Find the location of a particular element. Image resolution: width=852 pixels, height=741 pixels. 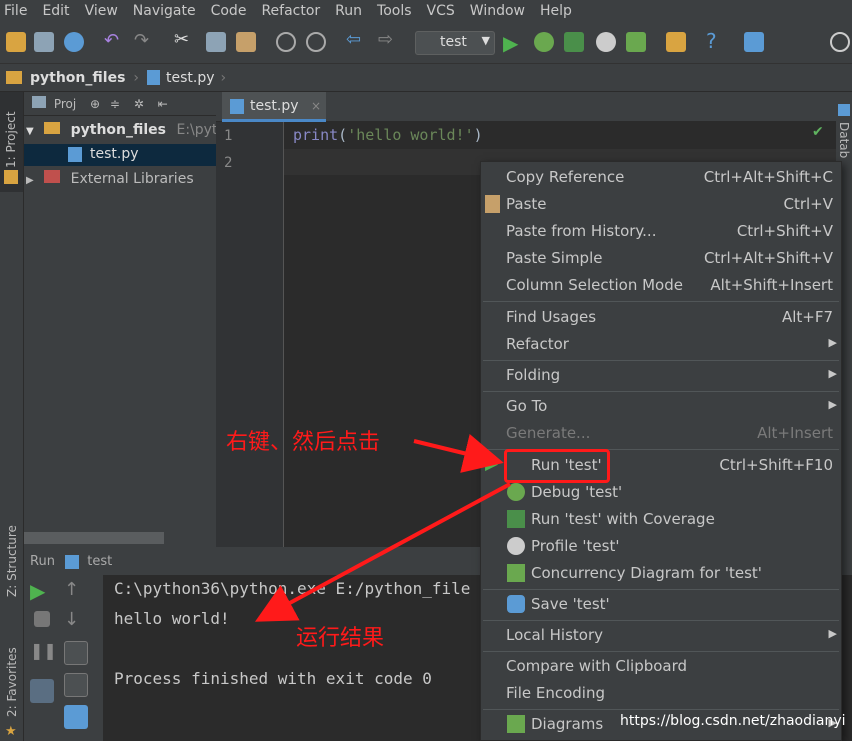

arrow-to-run-item is located at coordinates (458, 453).